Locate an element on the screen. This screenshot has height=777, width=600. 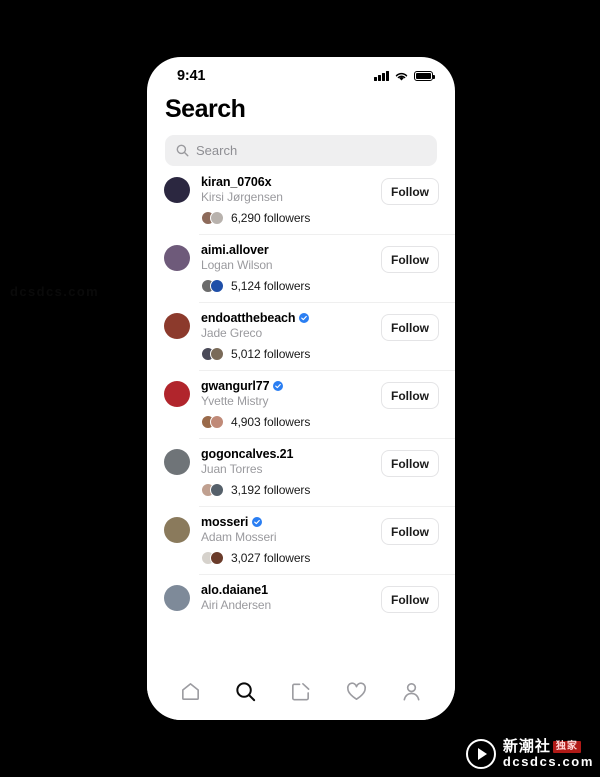
mutual-followers: 3,027 followers is located at coordinates (320, 558).